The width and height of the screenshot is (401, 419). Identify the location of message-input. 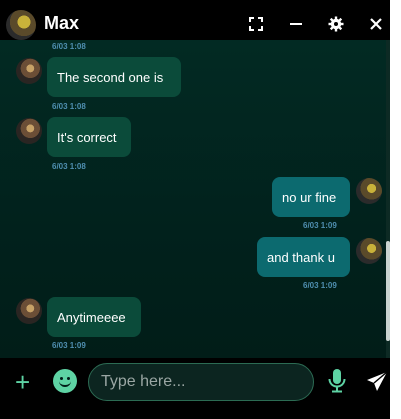
(201, 382).